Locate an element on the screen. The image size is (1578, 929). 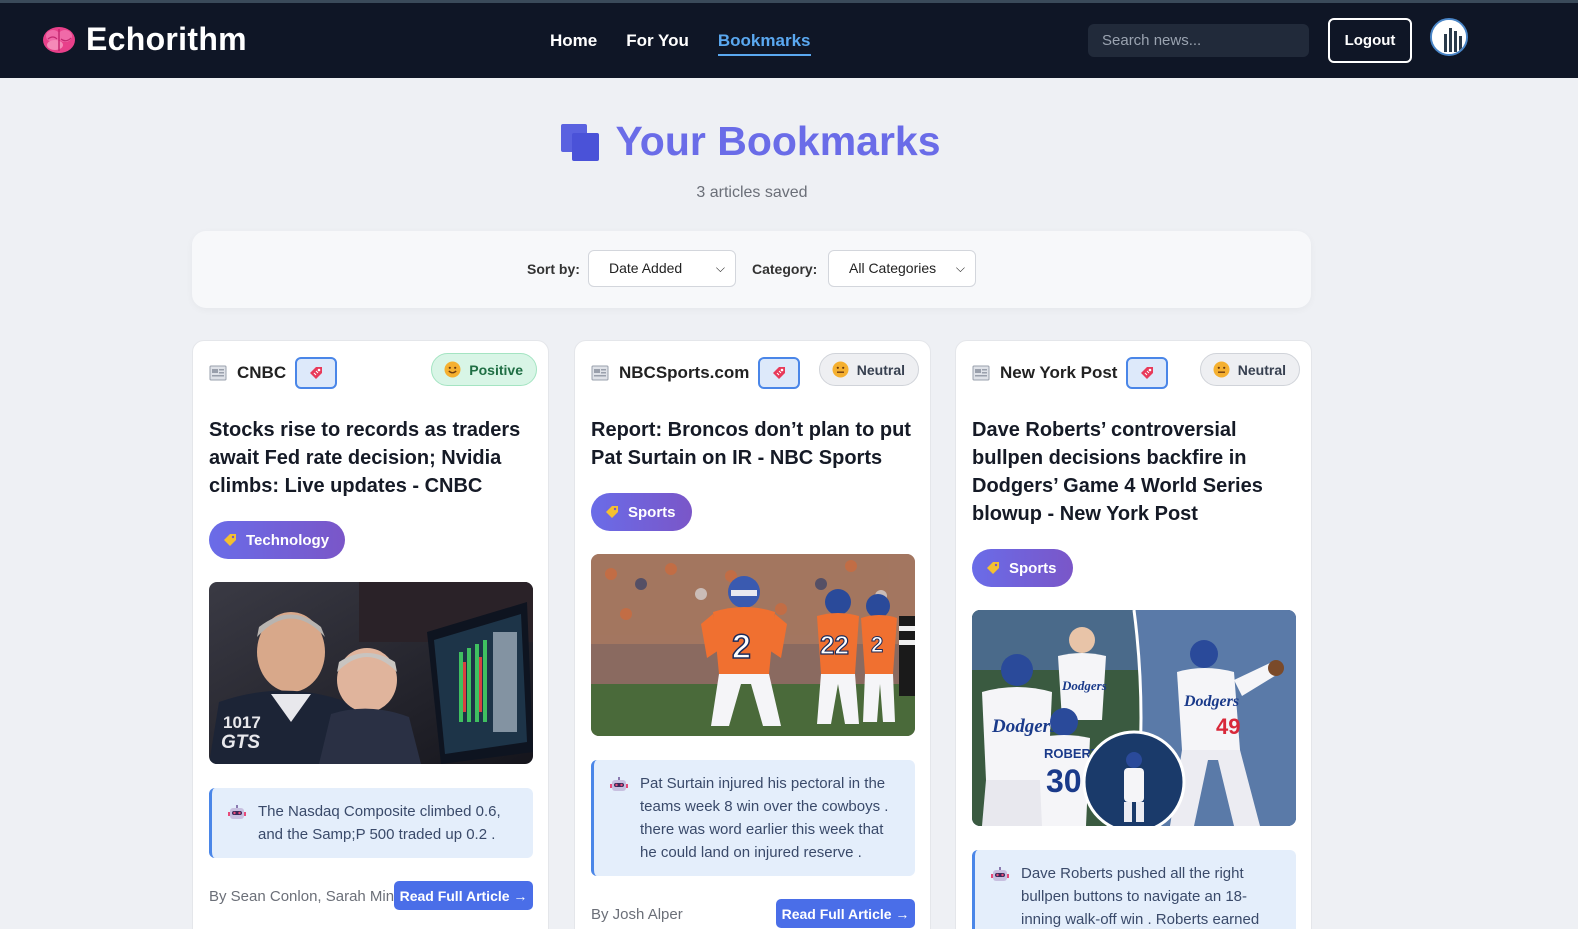
source-row: NBCSports.com is located at coordinates (696, 373).